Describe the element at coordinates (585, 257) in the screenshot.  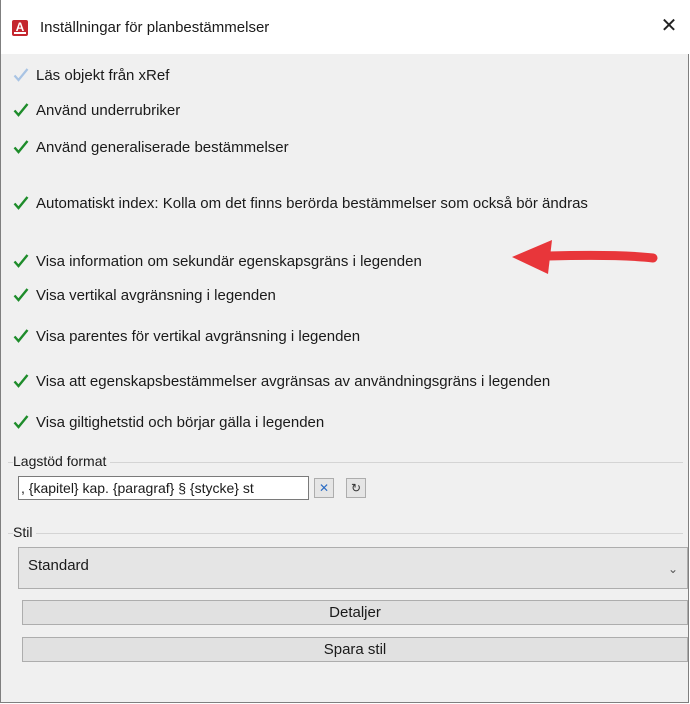
I see `arrow-left-annotation-icon` at that location.